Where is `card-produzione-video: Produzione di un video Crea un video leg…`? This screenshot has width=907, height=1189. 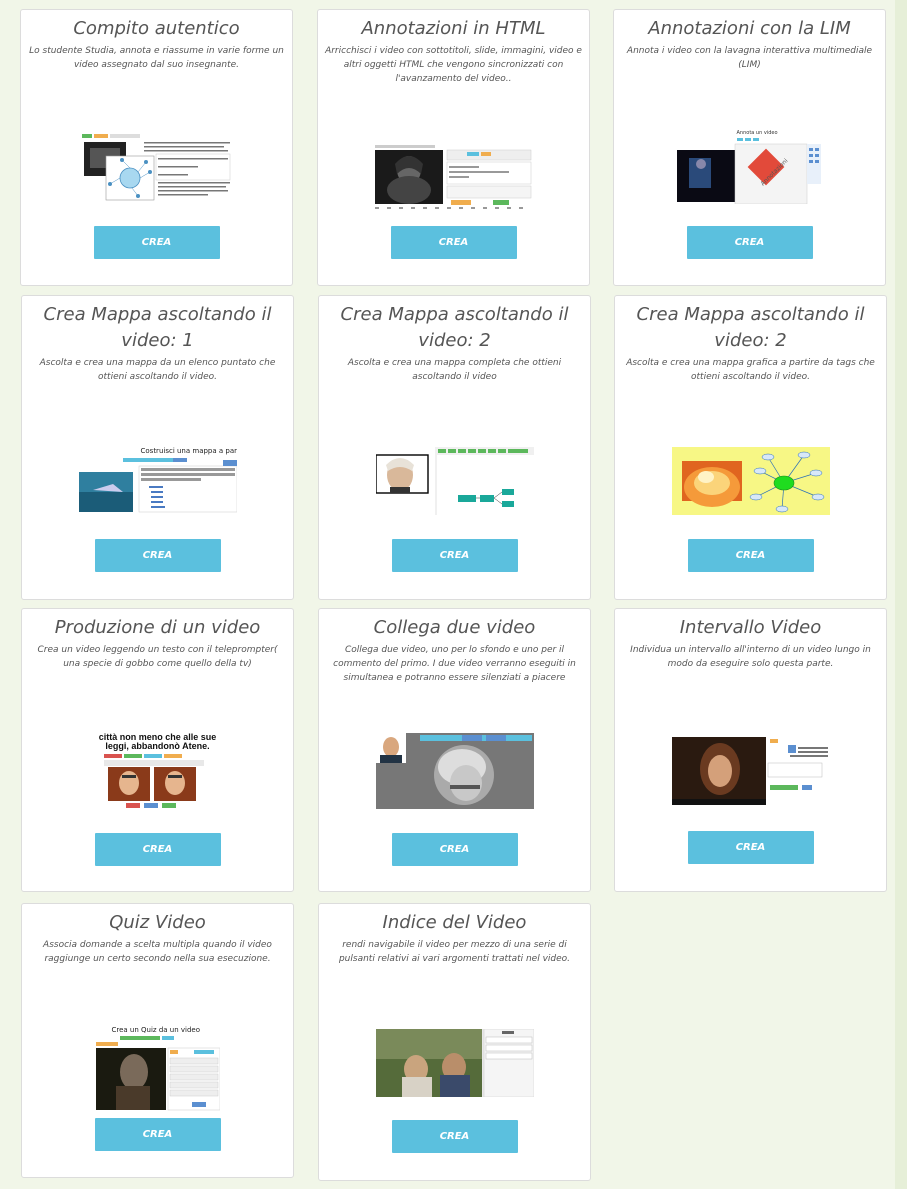
card-produzione-video: Produzione di un video Crea un video leg… is located at coordinates (157, 750).